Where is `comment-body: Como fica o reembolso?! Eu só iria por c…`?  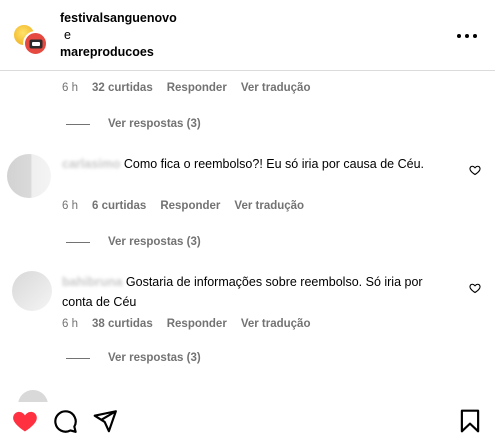 comment-body: Como fica o reembolso?! Eu só iria por c… is located at coordinates (274, 164).